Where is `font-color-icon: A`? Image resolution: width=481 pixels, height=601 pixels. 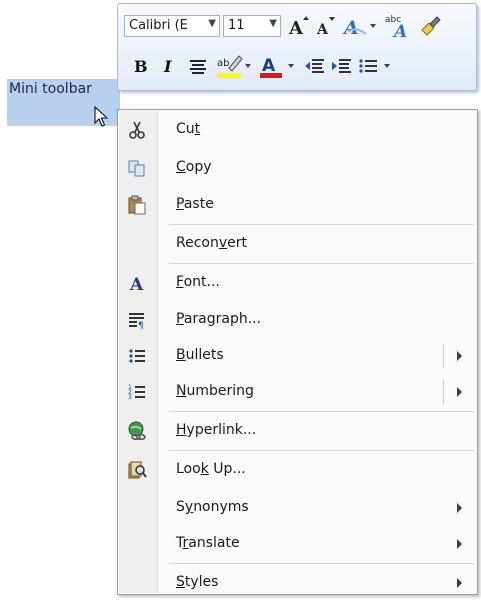 font-color-icon: A is located at coordinates (277, 67).